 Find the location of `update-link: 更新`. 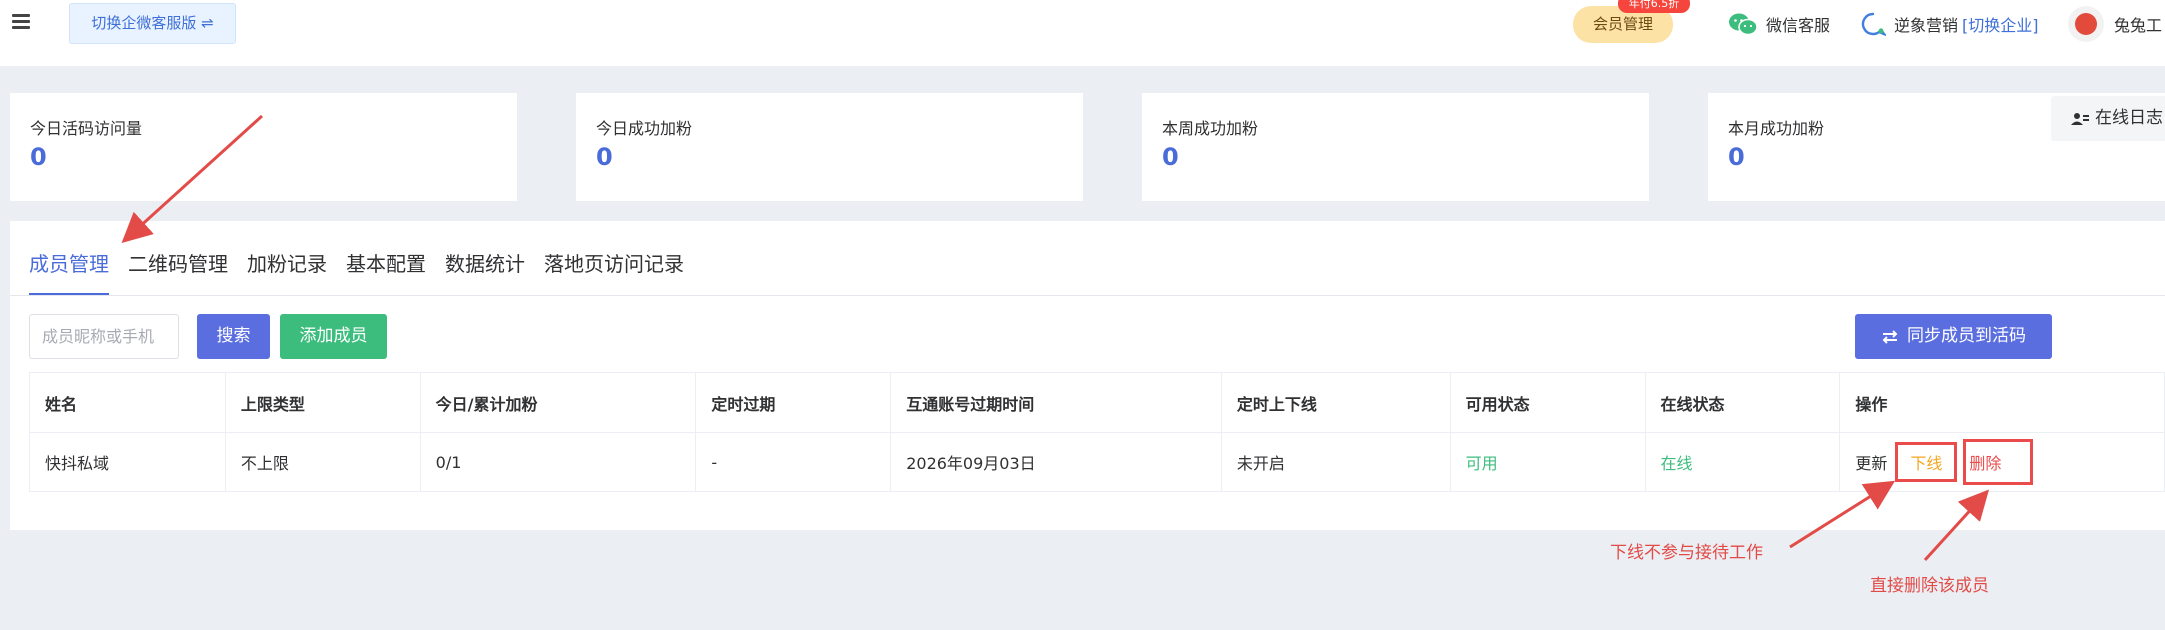

update-link: 更新 is located at coordinates (1871, 462).